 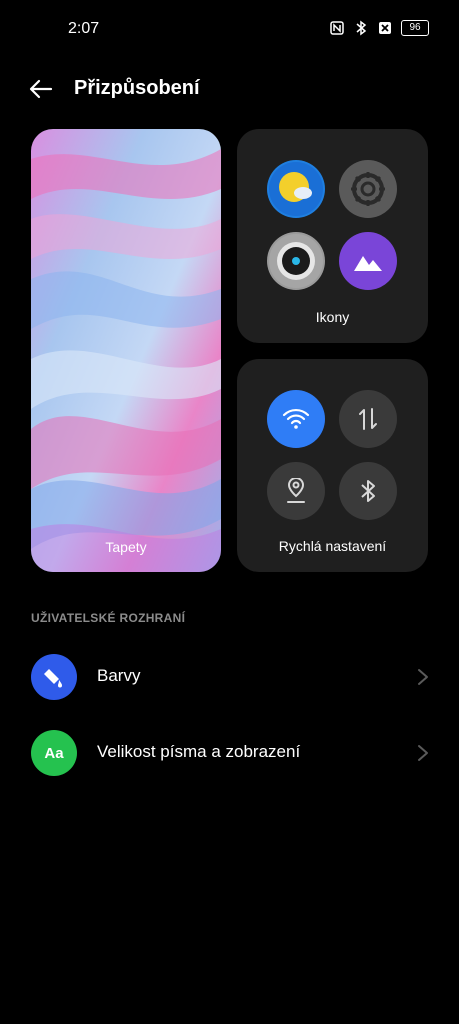 I want to click on no-sim-icon, so click(x=385, y=28).